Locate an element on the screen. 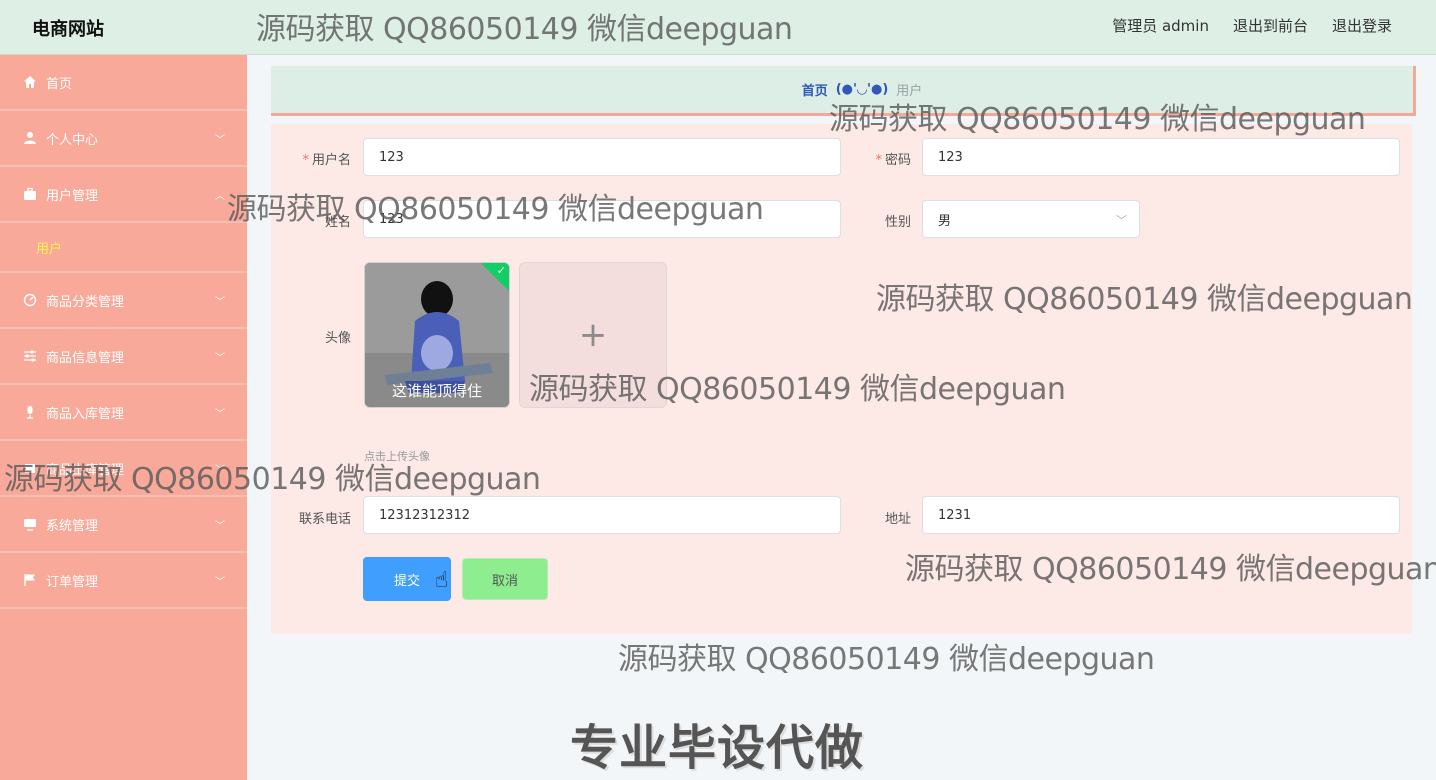 The width and height of the screenshot is (1436, 780). phone-label: 联系电话 is located at coordinates (324, 519).